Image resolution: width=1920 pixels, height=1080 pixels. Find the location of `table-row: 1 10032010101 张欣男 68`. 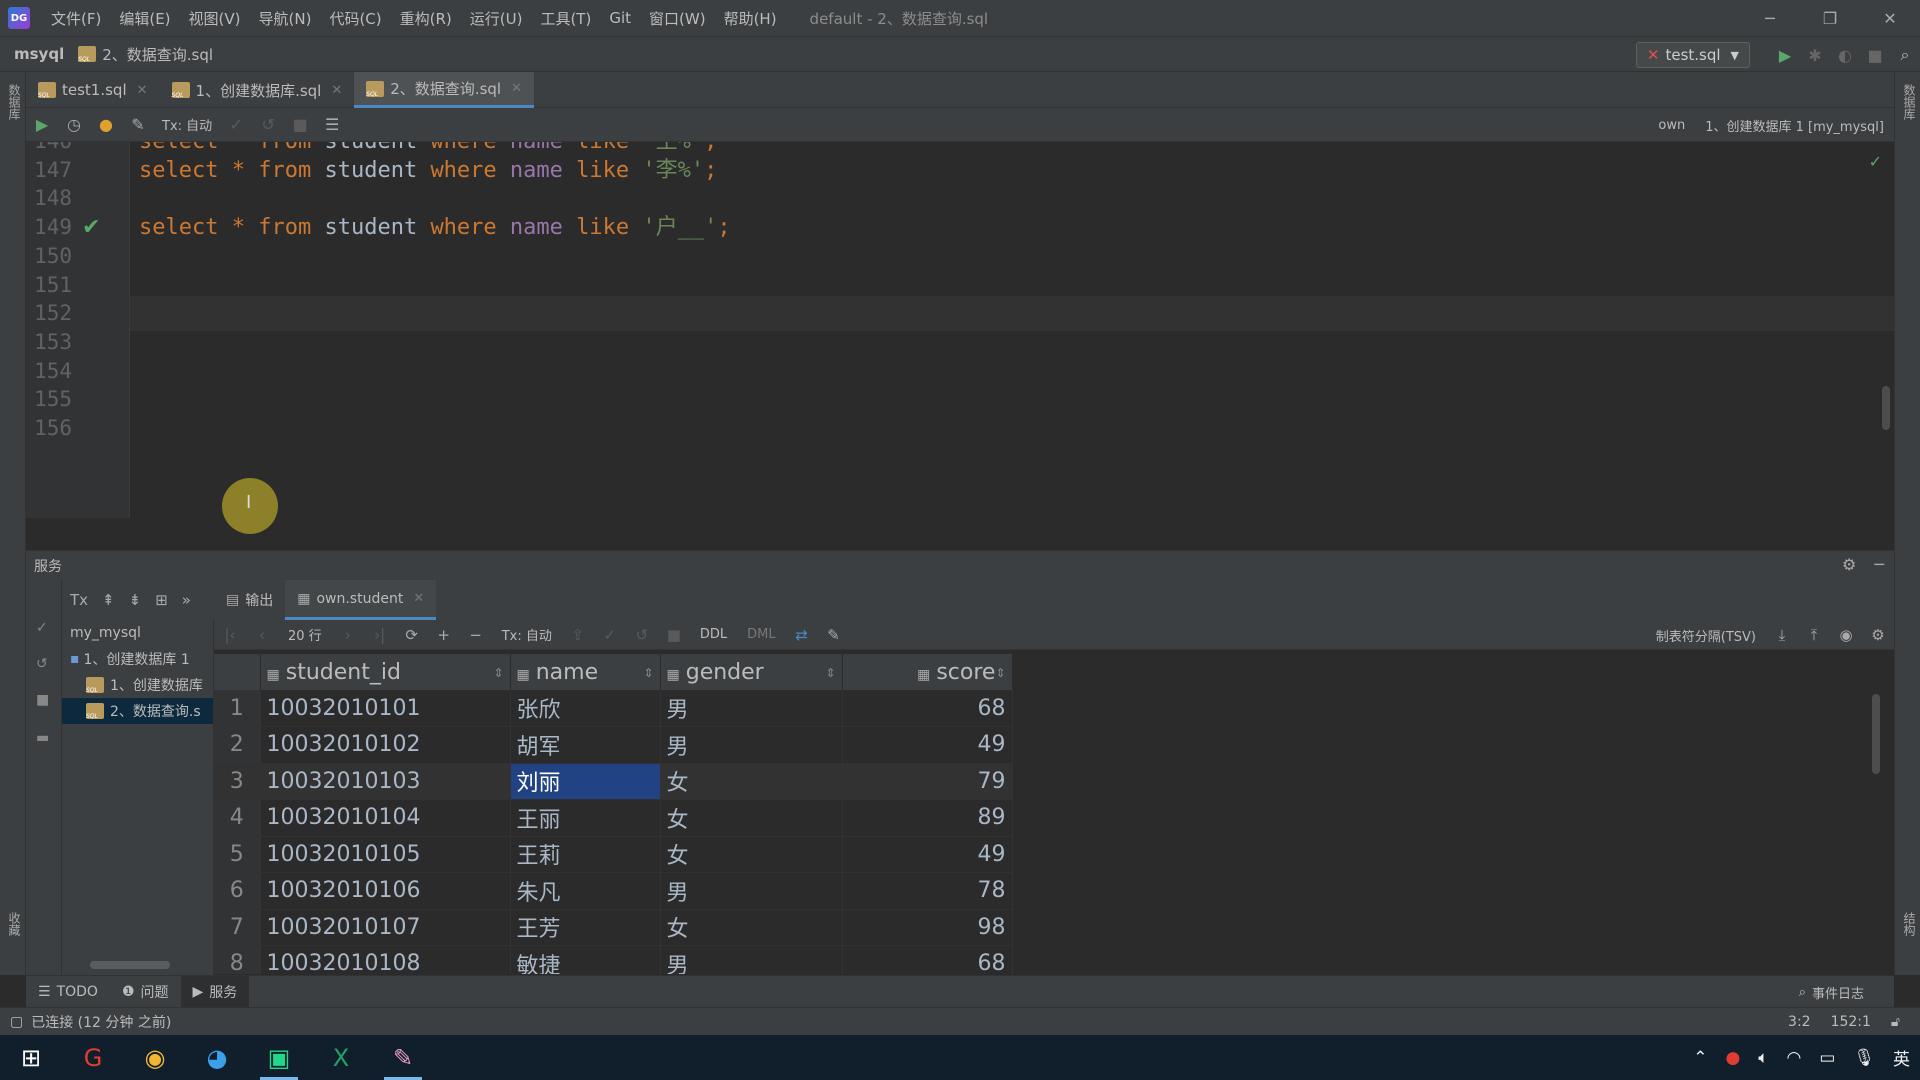

table-row: 1 10032010101 张欣男 68 is located at coordinates (613, 708).